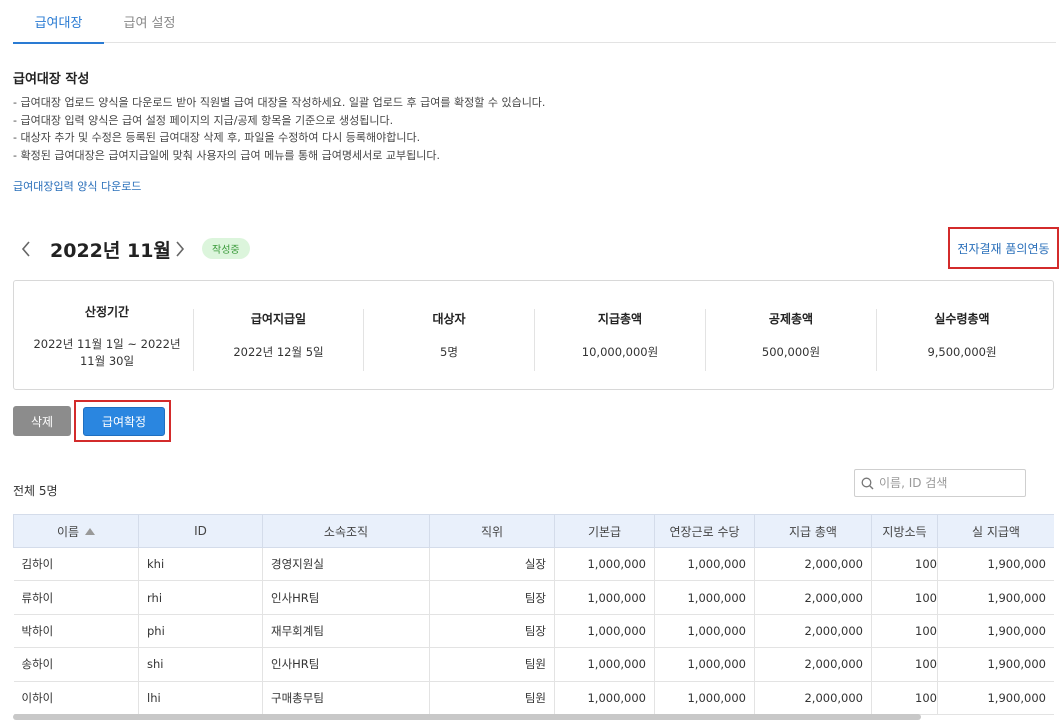 The width and height of the screenshot is (1060, 723). What do you see at coordinates (620, 352) in the screenshot?
I see `summary-value: 10,000,000원` at bounding box center [620, 352].